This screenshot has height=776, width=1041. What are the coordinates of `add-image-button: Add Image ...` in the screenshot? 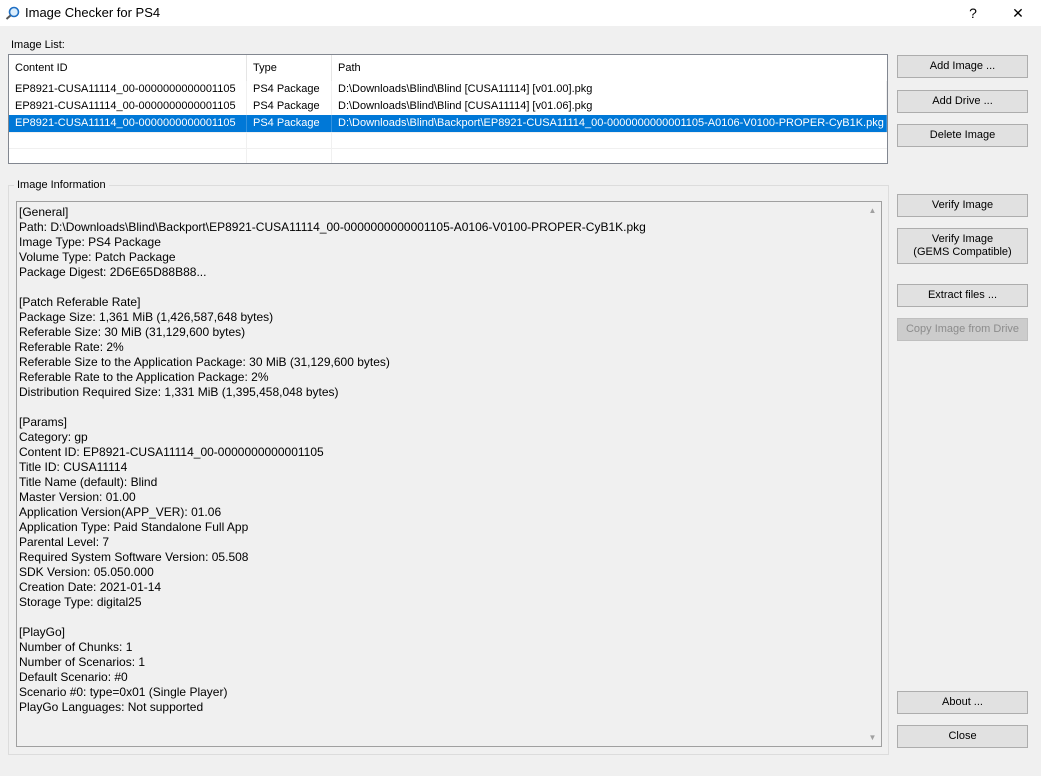 It's located at (962, 66).